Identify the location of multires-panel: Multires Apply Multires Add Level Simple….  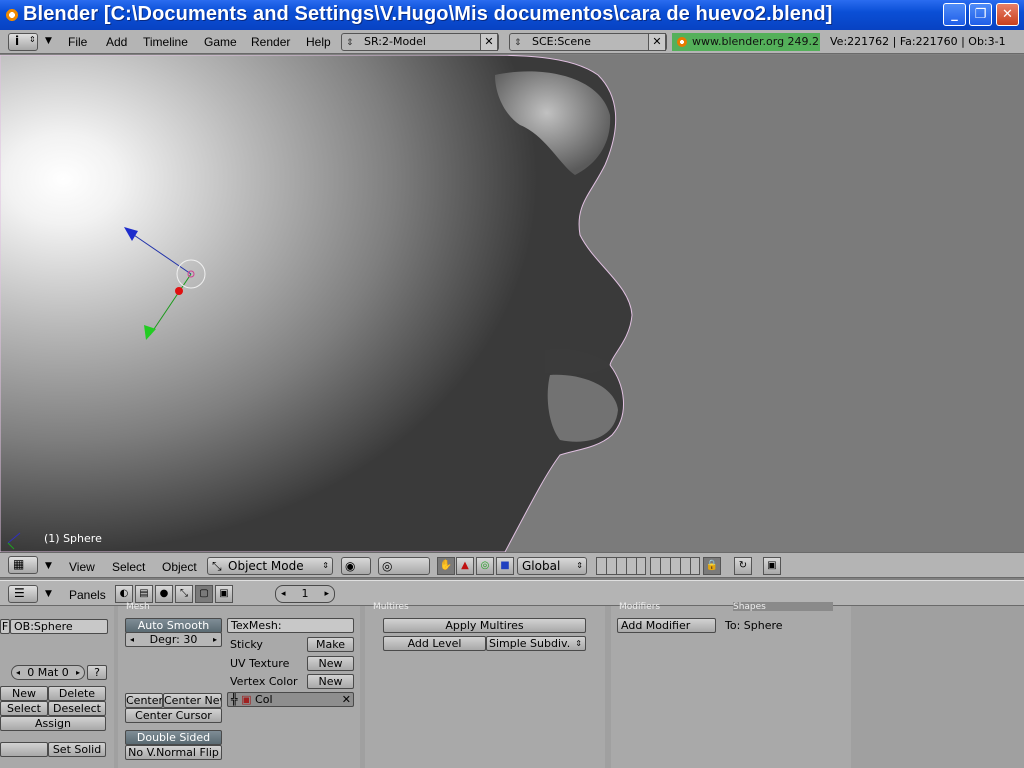
(485, 685).